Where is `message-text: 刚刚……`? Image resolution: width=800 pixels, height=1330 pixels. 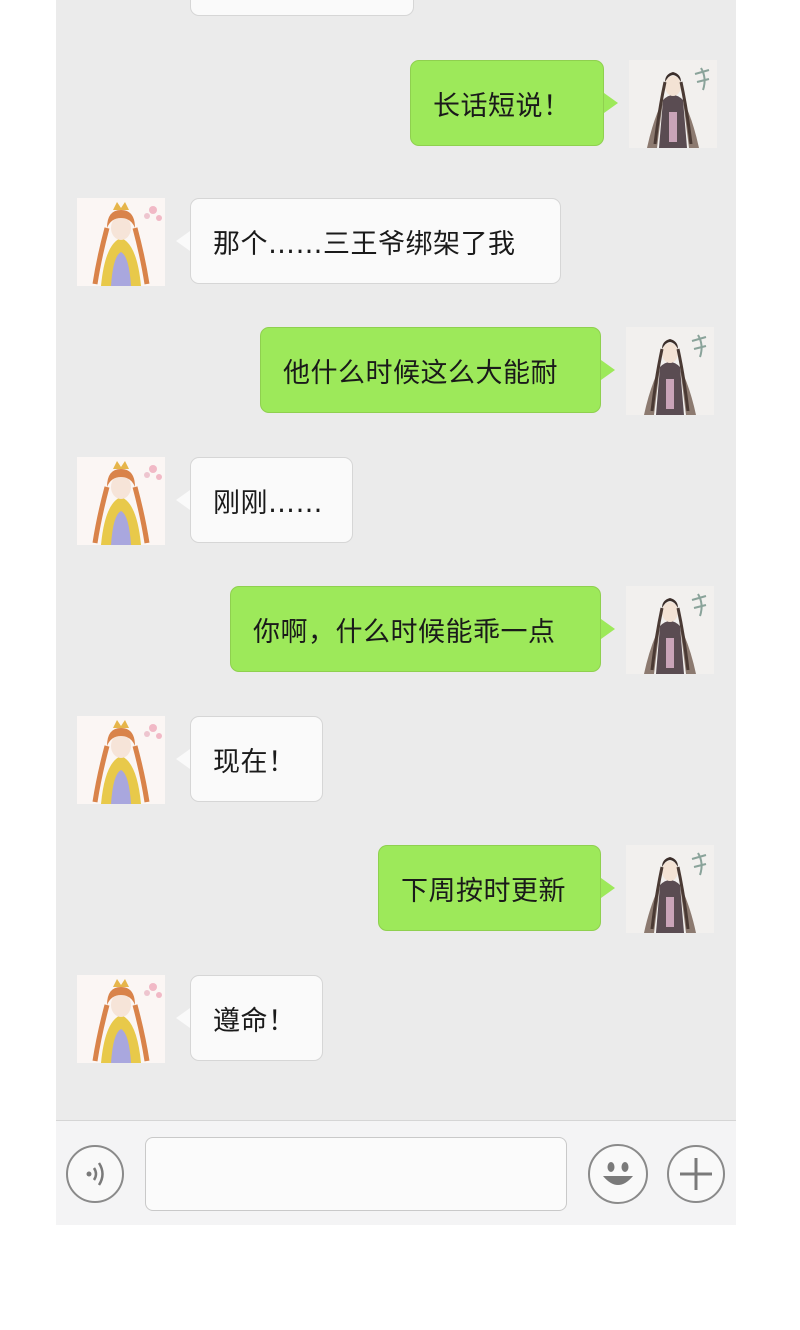 message-text: 刚刚…… is located at coordinates (268, 503).